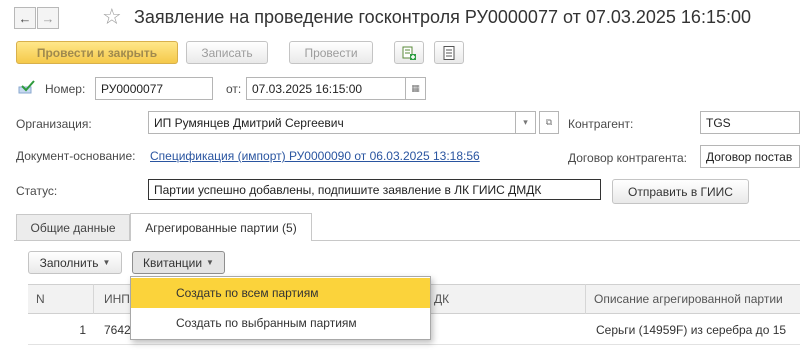 Image resolution: width=800 pixels, height=350 pixels. What do you see at coordinates (331, 52) in the screenshot?
I see `post-button: Провести` at bounding box center [331, 52].